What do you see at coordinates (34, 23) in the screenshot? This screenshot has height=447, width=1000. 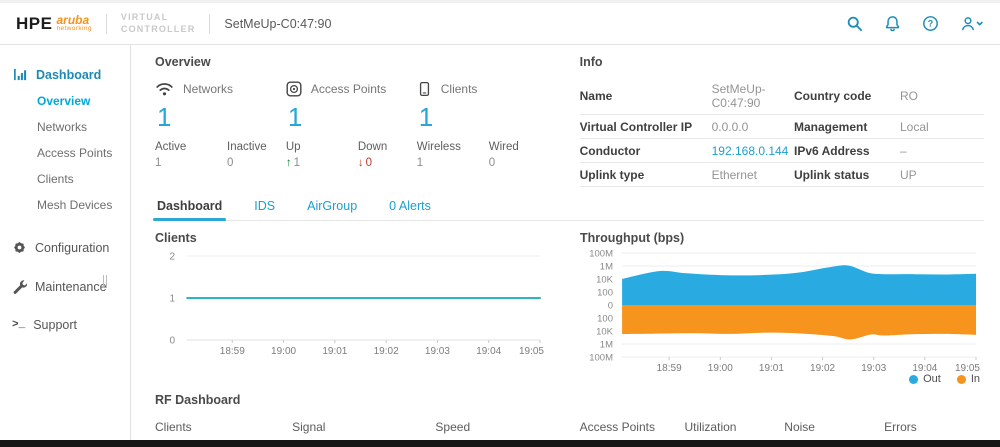 I see `hpe-wordmark: HPE` at bounding box center [34, 23].